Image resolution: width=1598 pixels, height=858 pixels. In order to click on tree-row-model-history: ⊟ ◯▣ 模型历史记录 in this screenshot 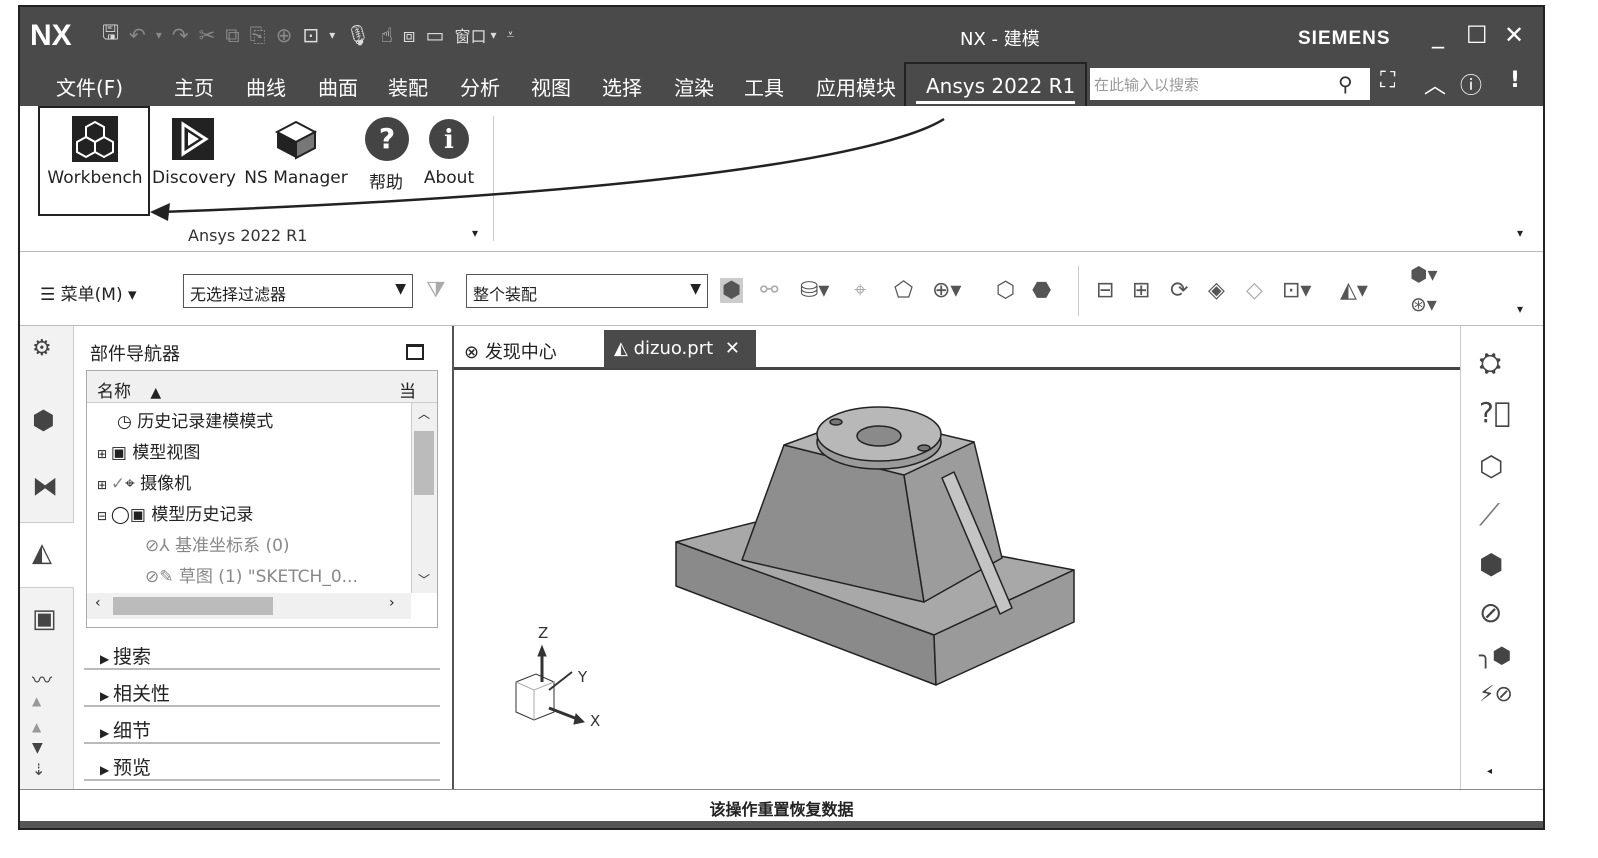, I will do `click(175, 515)`.